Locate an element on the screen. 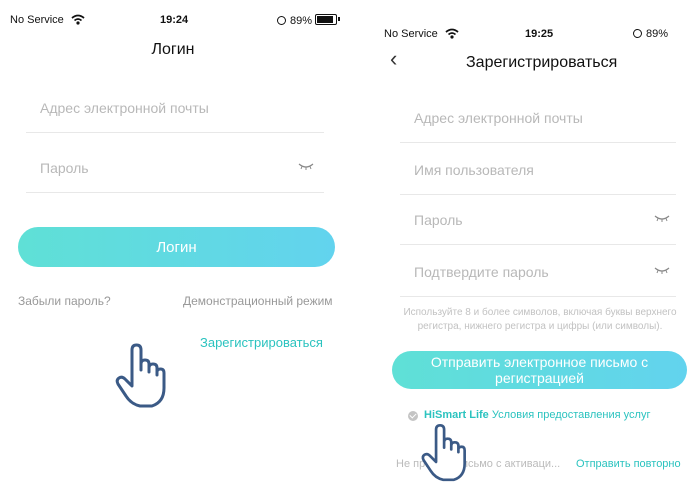  username-field is located at coordinates (545, 170).